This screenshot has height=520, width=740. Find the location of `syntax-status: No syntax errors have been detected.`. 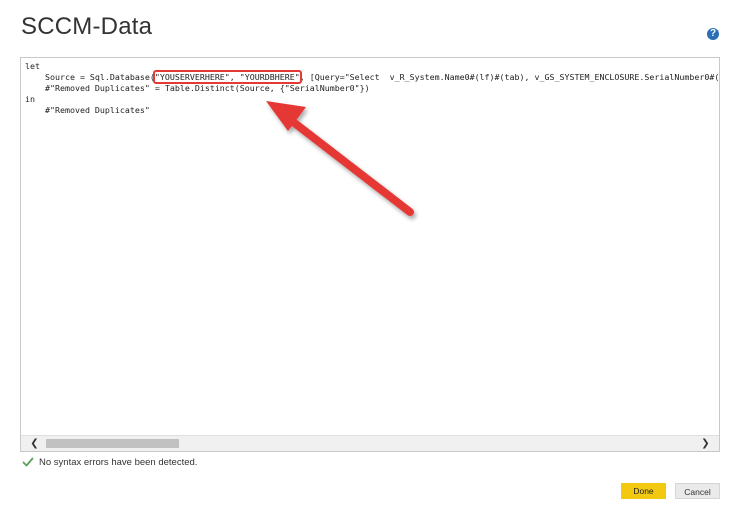

syntax-status: No syntax errors have been detected. is located at coordinates (109, 462).